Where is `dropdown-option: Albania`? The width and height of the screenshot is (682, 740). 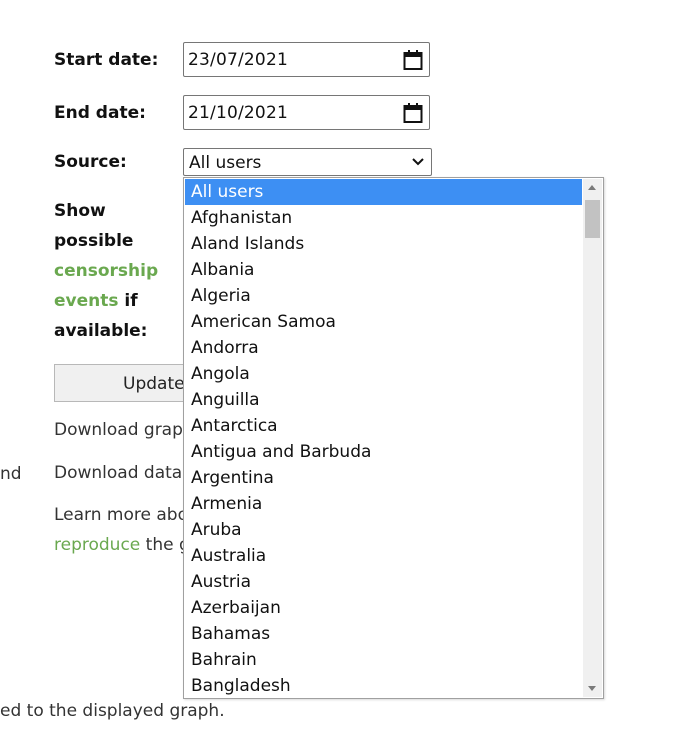 dropdown-option: Albania is located at coordinates (383, 270).